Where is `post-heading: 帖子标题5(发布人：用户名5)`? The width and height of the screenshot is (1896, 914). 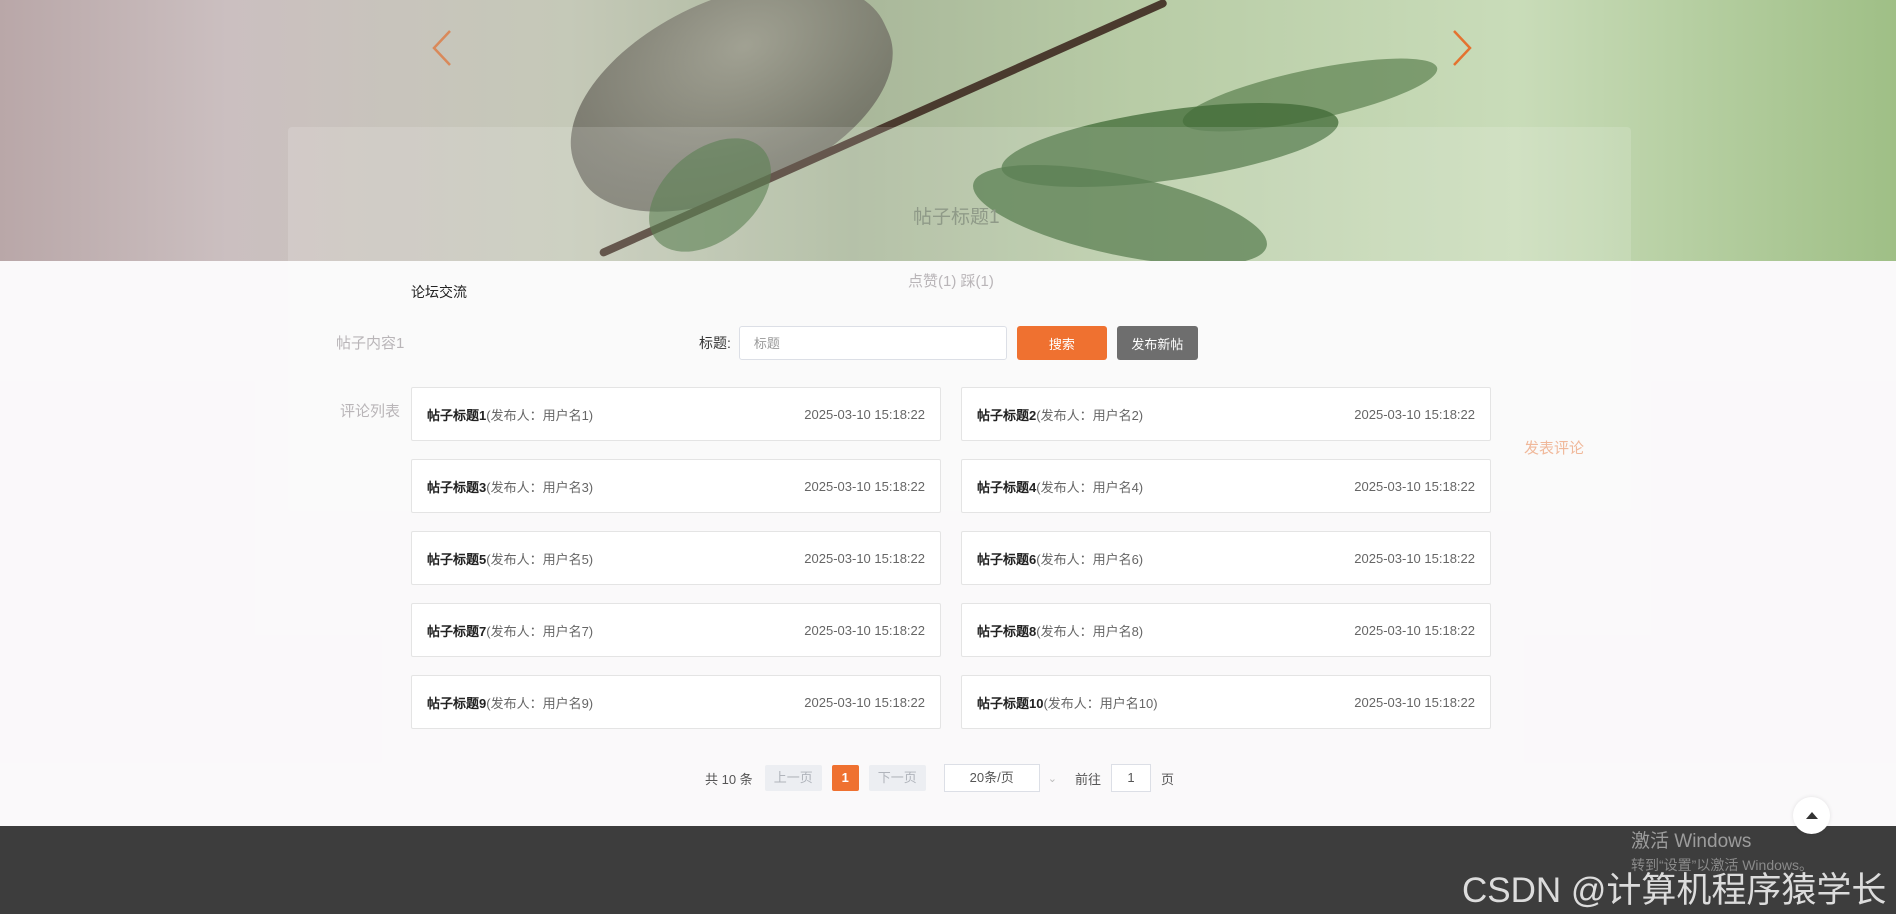 post-heading: 帖子标题5(发布人：用户名5) is located at coordinates (510, 558).